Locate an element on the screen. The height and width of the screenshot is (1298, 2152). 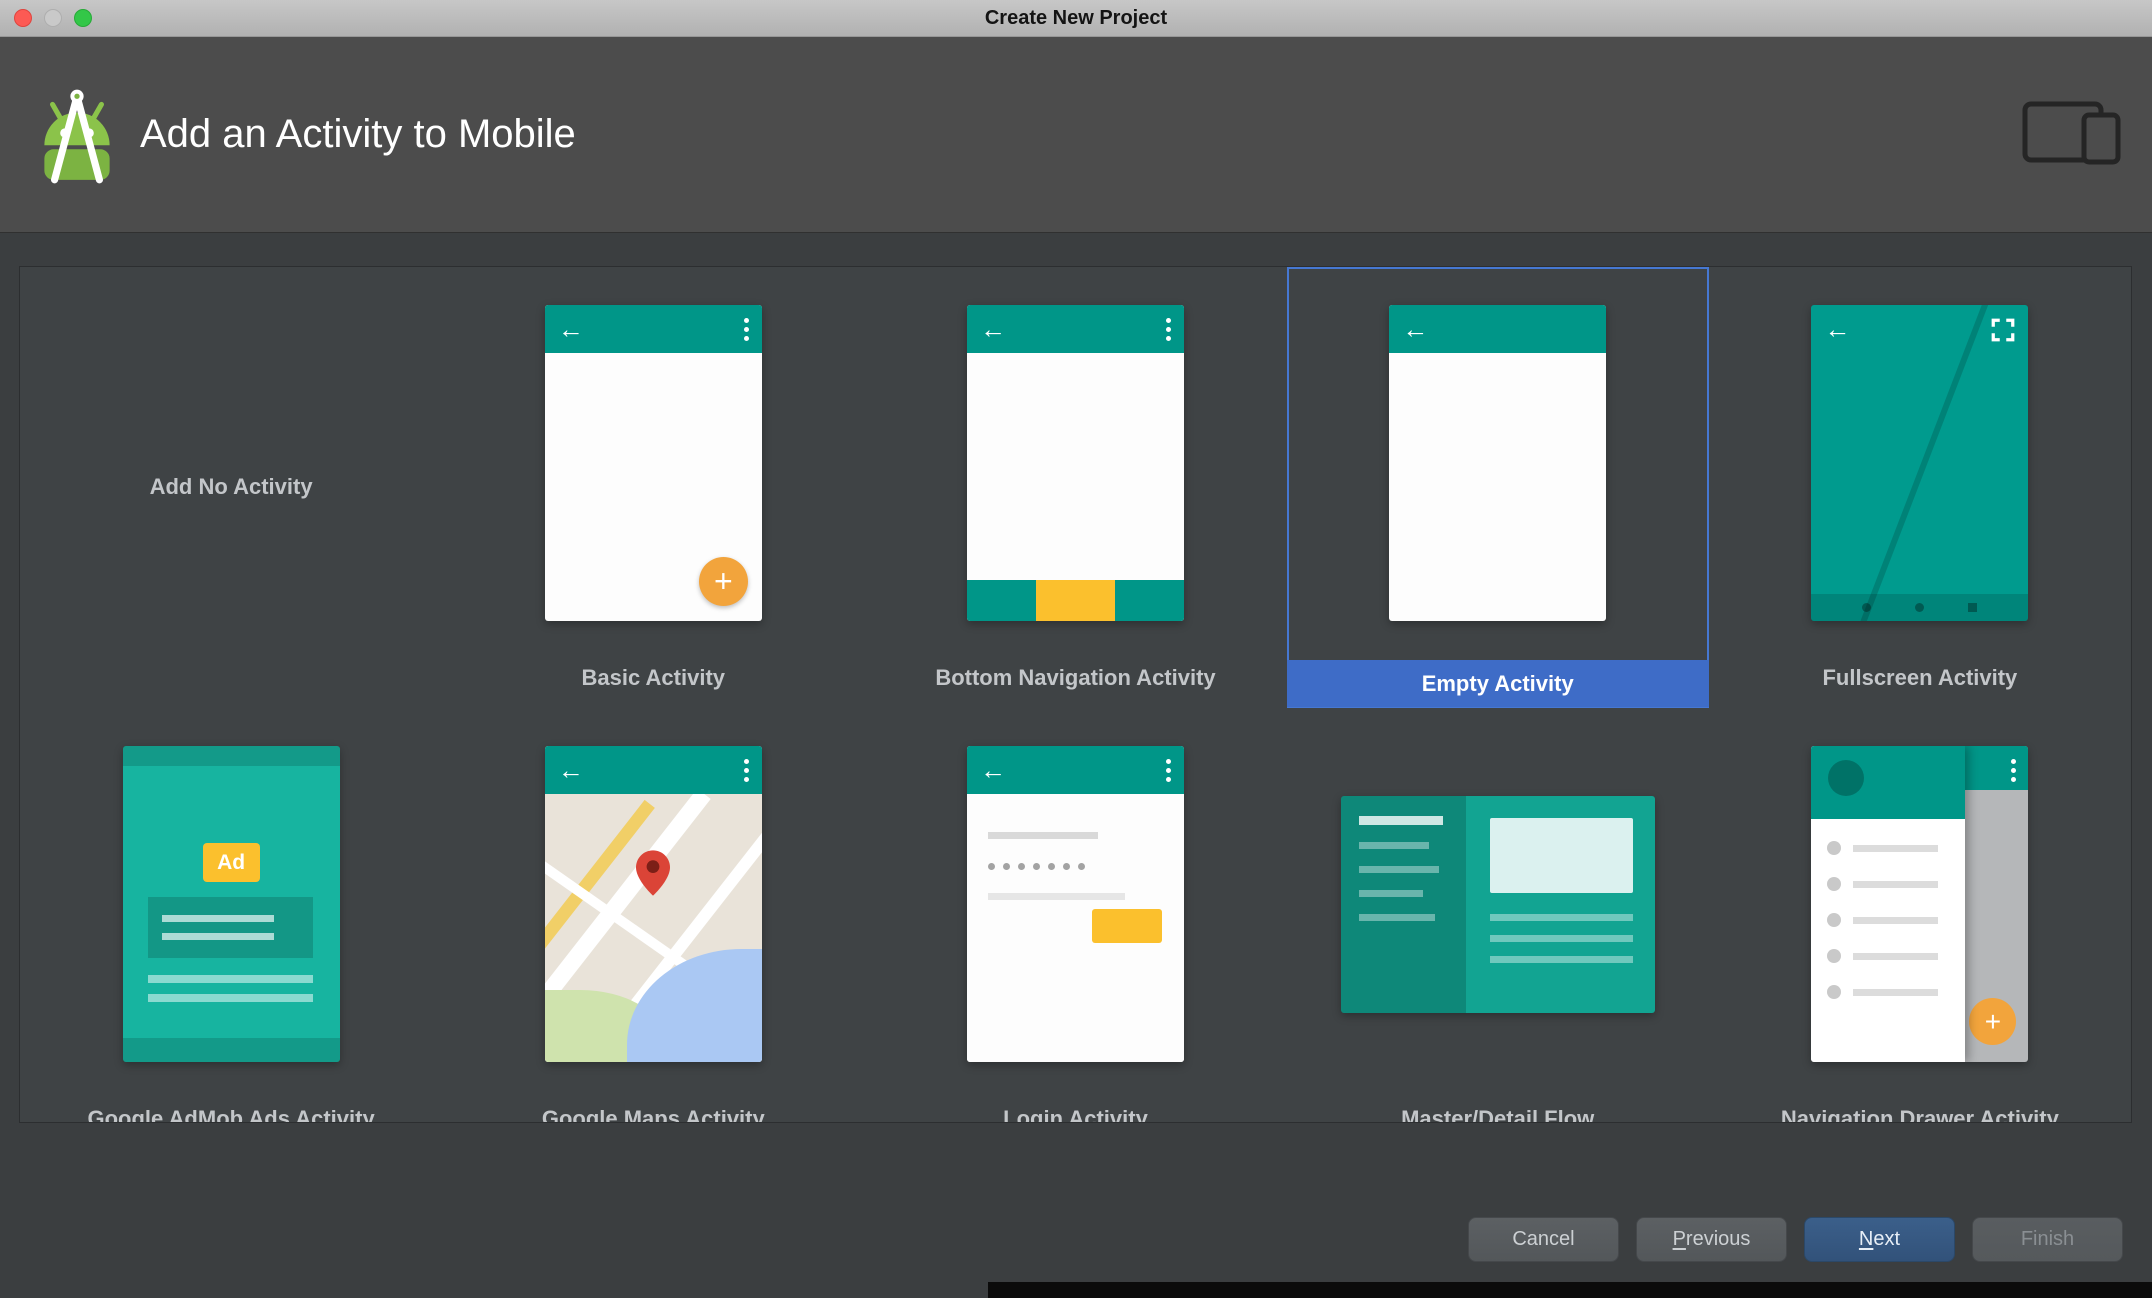
template-label-selected: Empty Activity is located at coordinates (1497, 683).